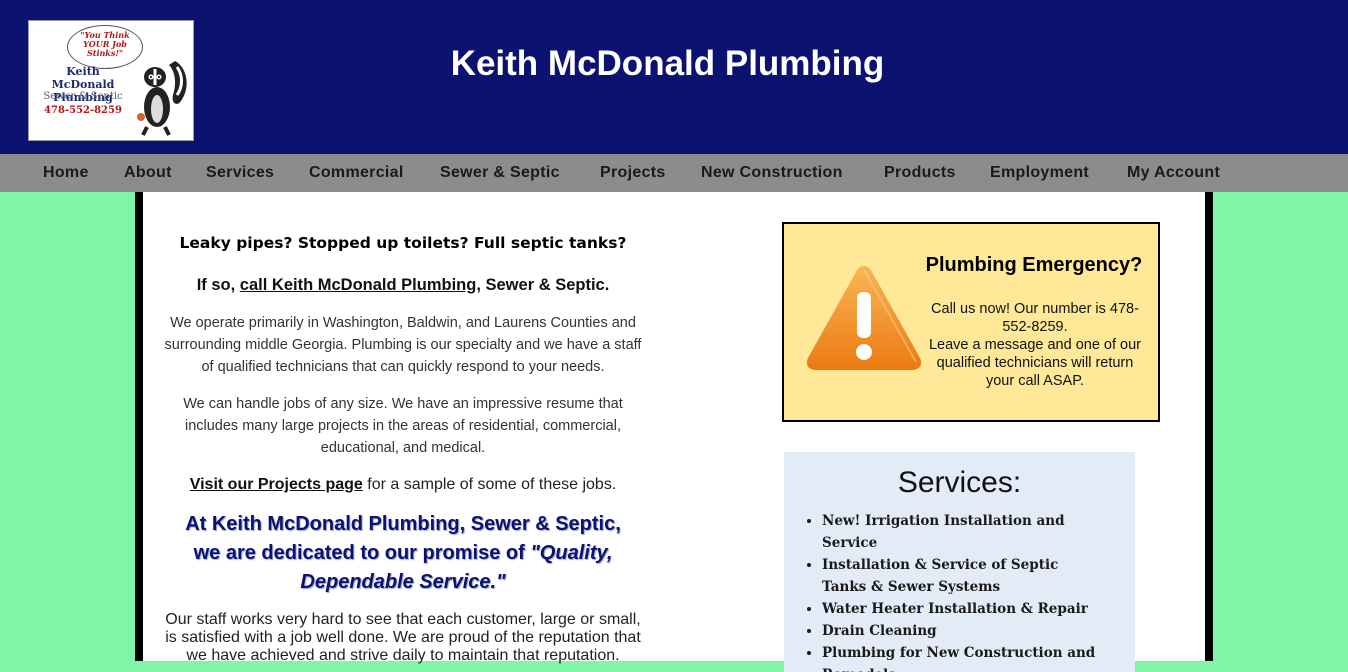 The width and height of the screenshot is (1348, 672). I want to click on logo-phone: 478-552-8259, so click(83, 110).